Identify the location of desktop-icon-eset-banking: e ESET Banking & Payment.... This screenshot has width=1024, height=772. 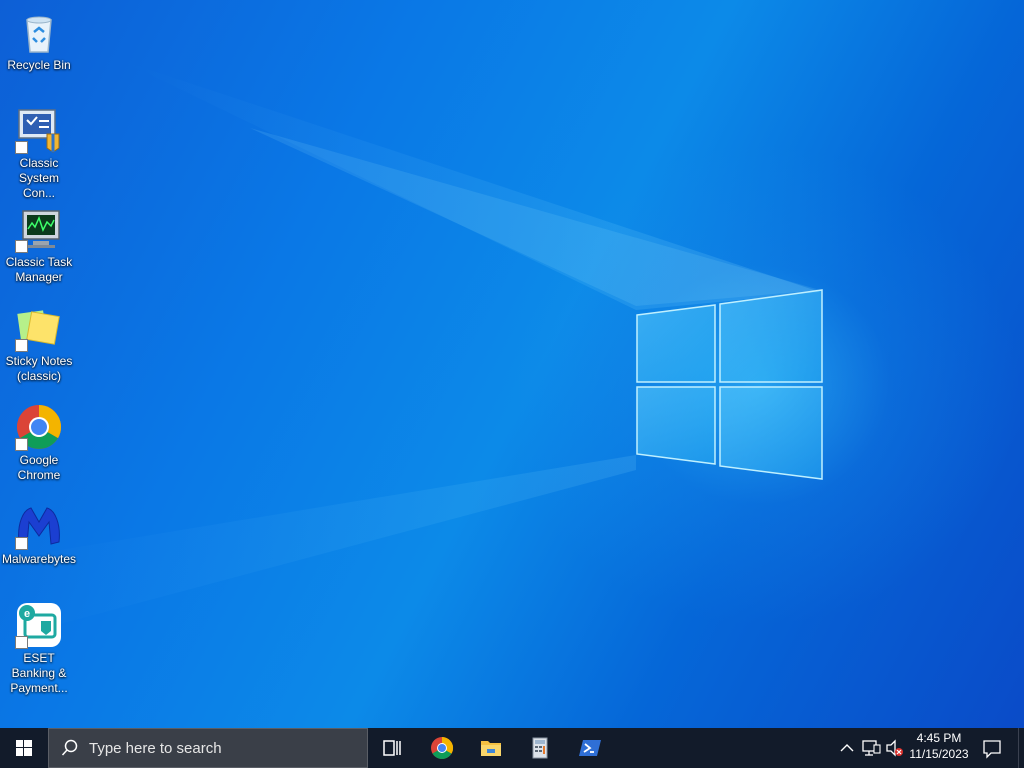
(39, 646).